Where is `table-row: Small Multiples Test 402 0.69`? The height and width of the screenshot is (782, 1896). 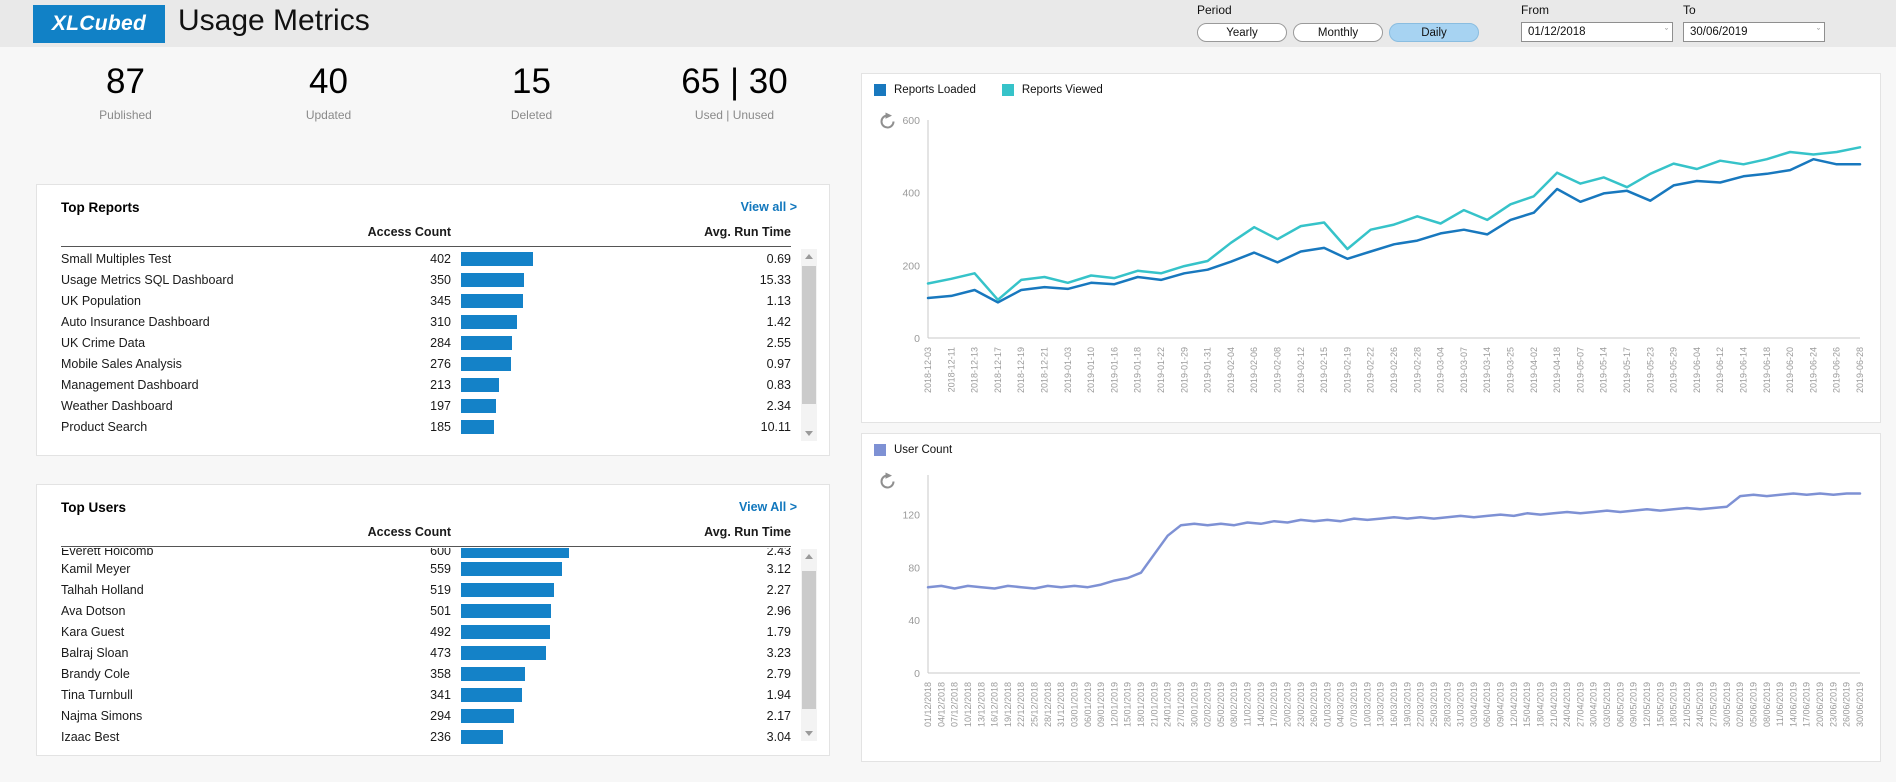
table-row: Small Multiples Test 402 0.69 is located at coordinates (426, 258).